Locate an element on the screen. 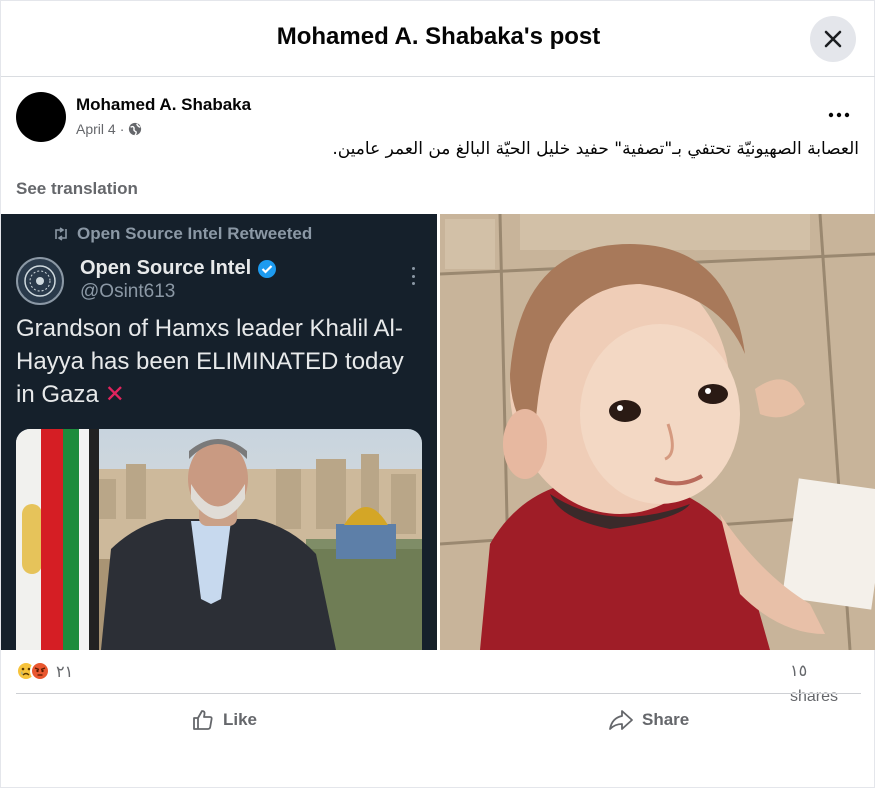 This screenshot has width=875, height=788. close-button is located at coordinates (833, 39).